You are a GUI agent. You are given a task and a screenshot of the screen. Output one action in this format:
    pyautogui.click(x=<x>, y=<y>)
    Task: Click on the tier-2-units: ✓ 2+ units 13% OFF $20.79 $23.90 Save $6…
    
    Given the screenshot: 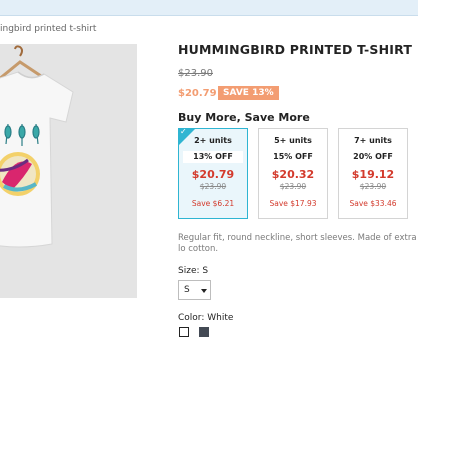 What is the action you would take?
    pyautogui.click(x=213, y=173)
    